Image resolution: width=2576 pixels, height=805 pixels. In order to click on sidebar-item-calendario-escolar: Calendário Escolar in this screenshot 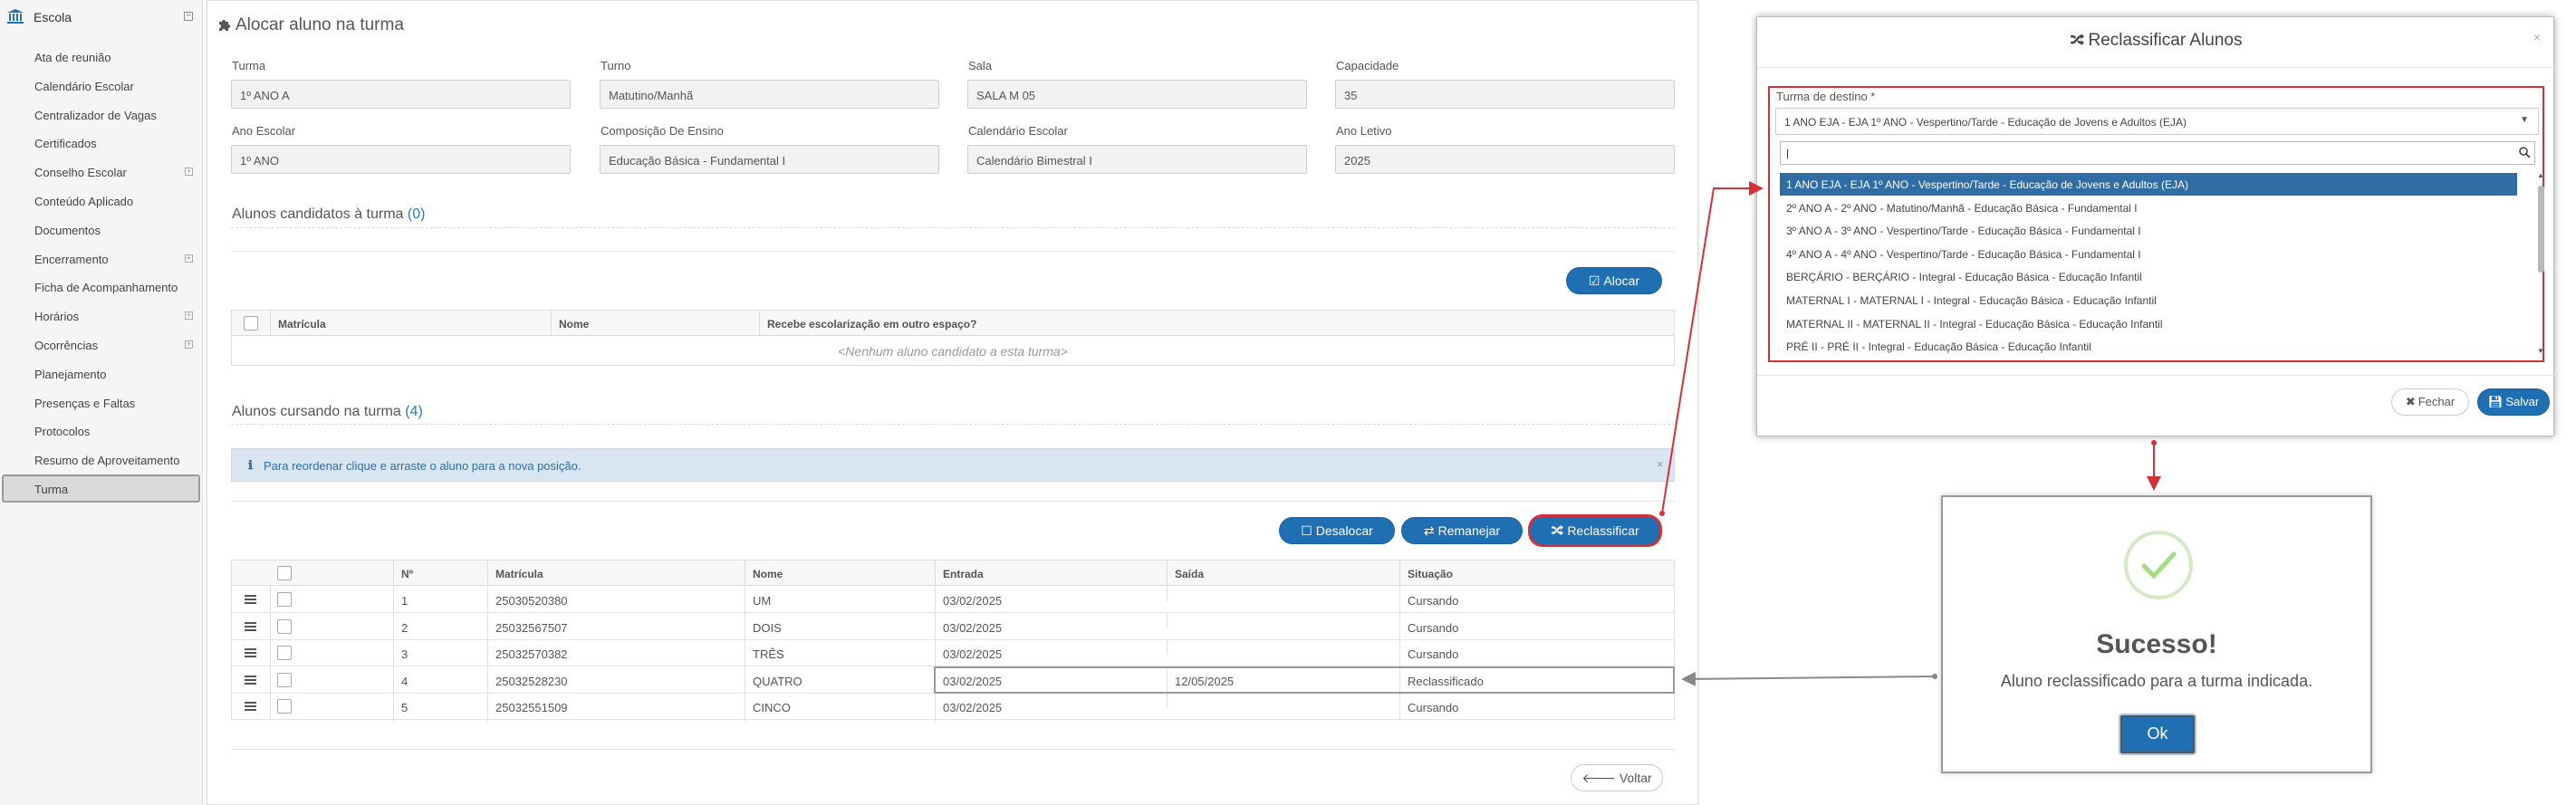, I will do `click(101, 86)`.